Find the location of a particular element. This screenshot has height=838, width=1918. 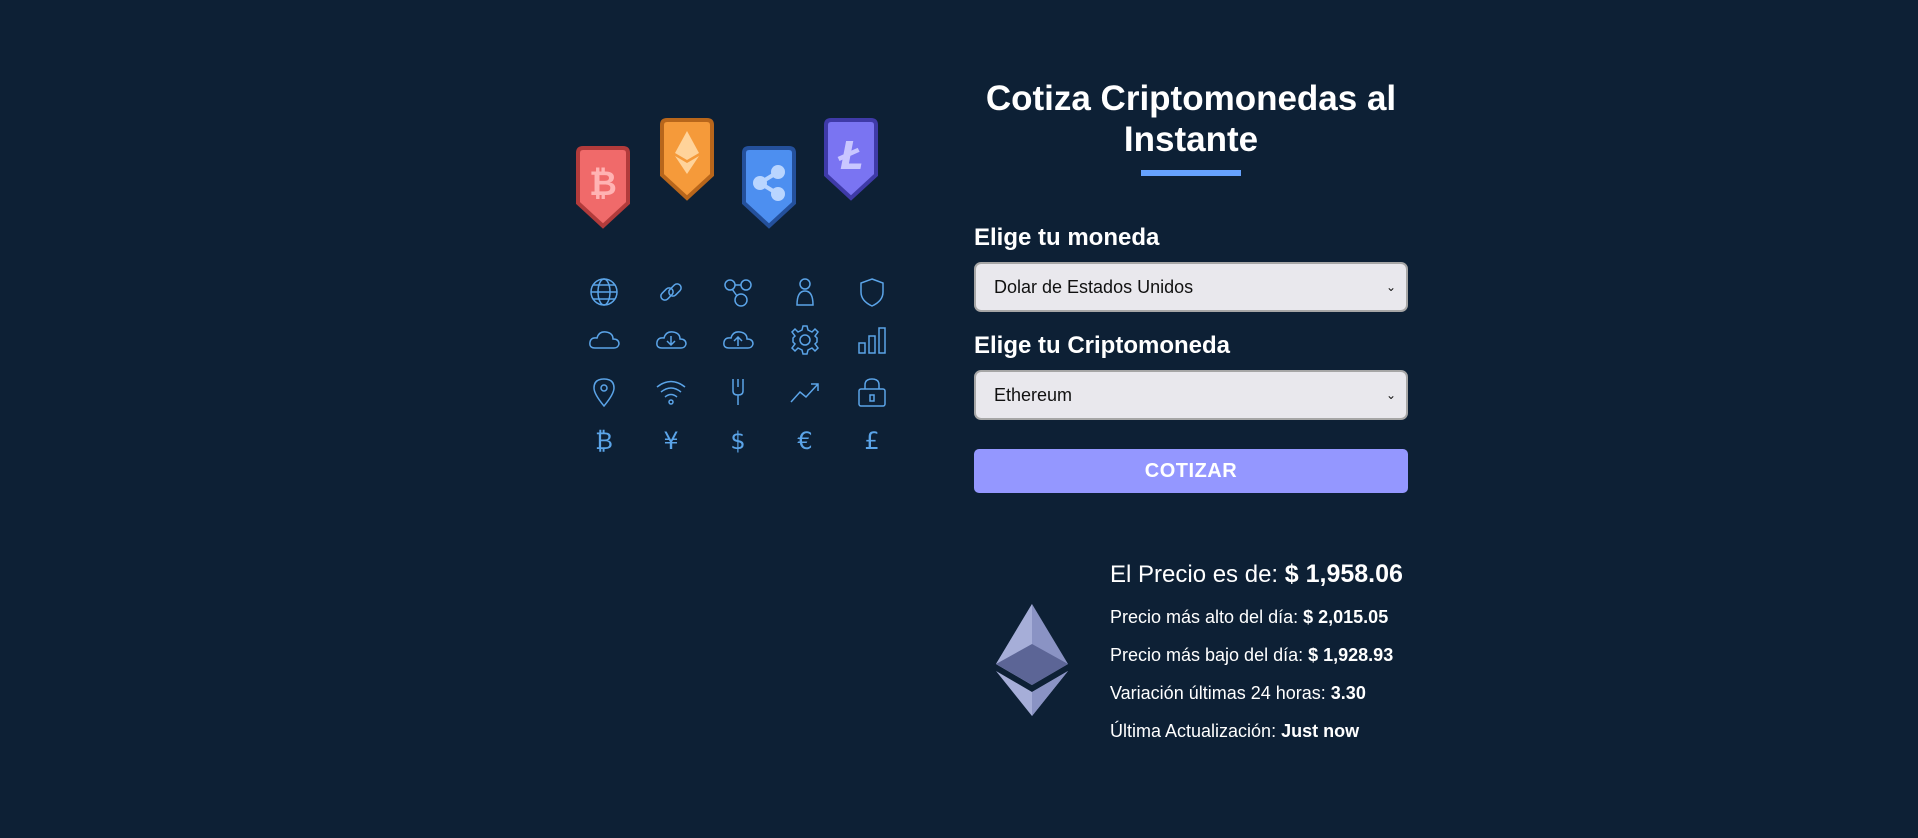

high-label: Precio más alto del día: is located at coordinates (1204, 617).